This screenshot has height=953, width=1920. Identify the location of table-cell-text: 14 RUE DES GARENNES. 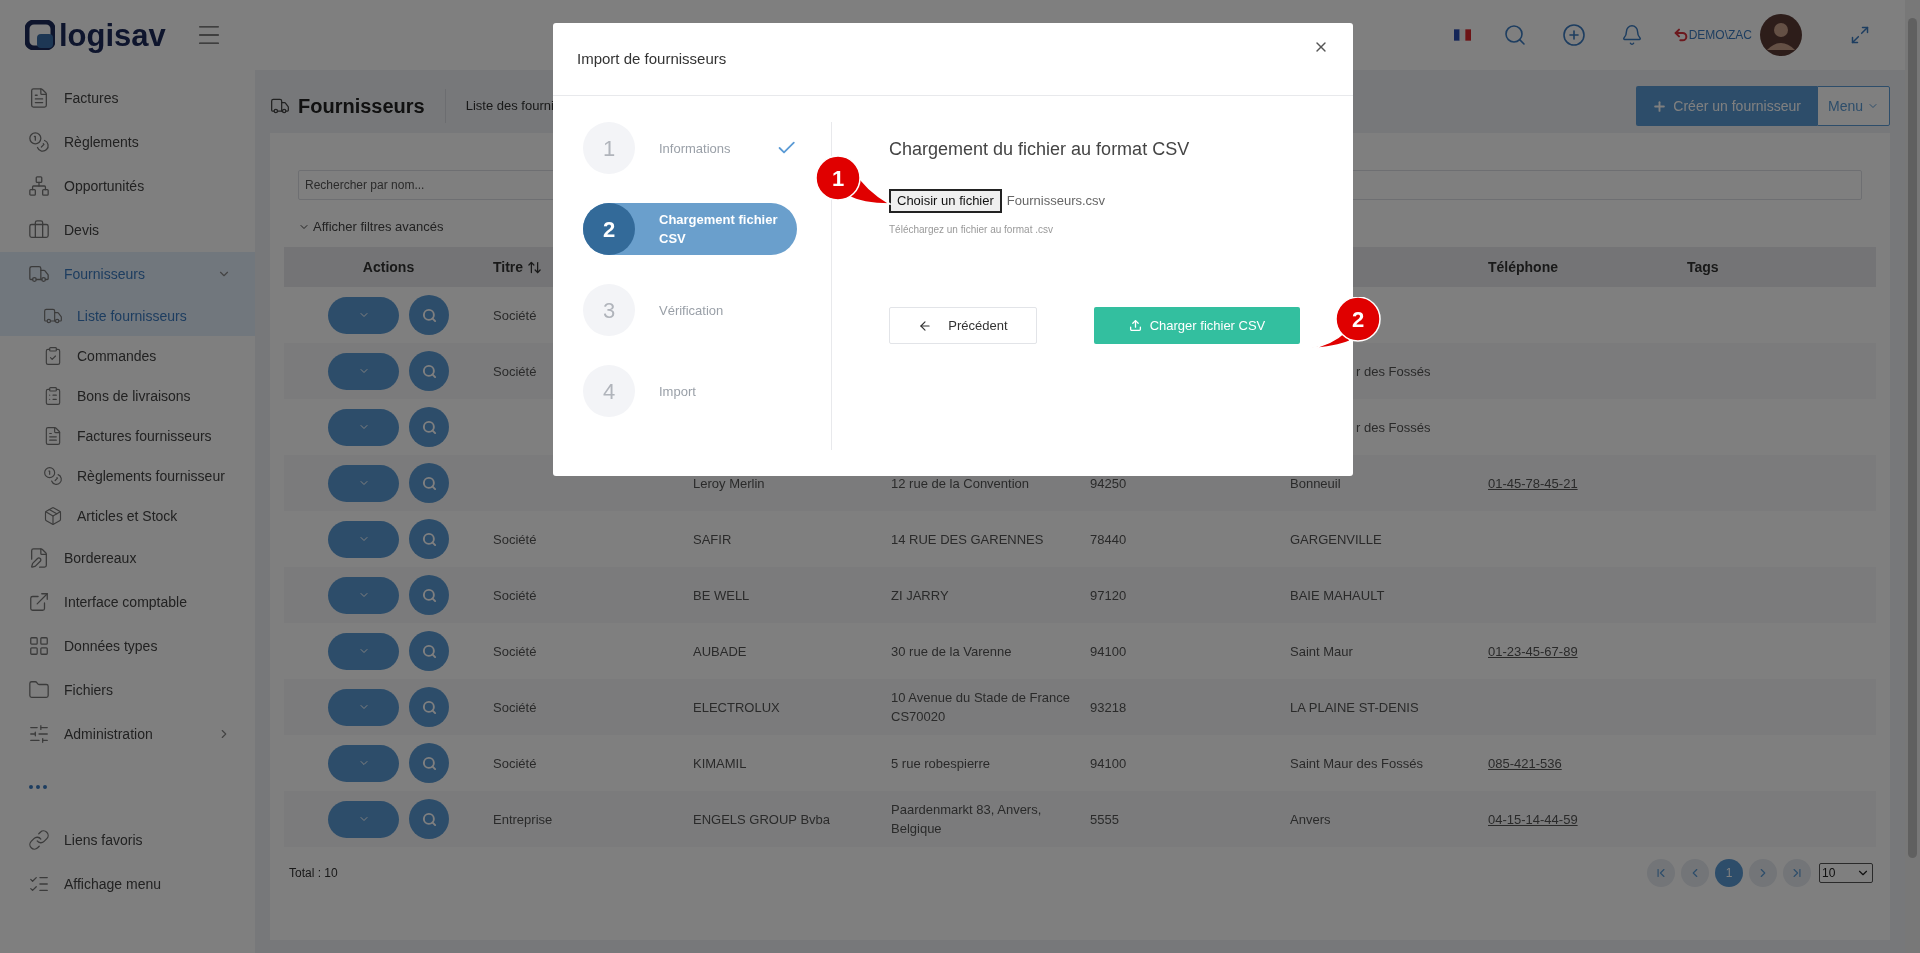
(967, 539).